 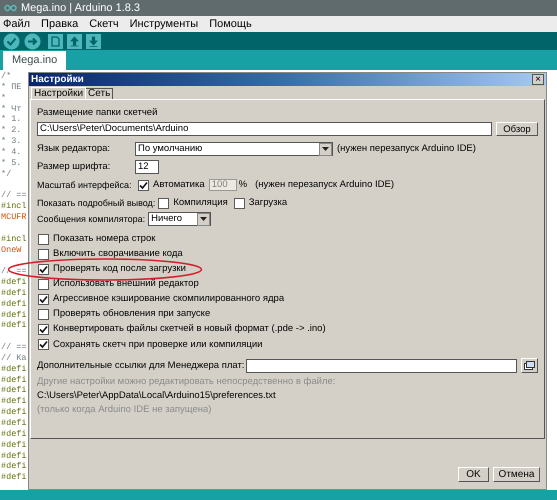 I want to click on menu-item: Файл, so click(x=16, y=24).